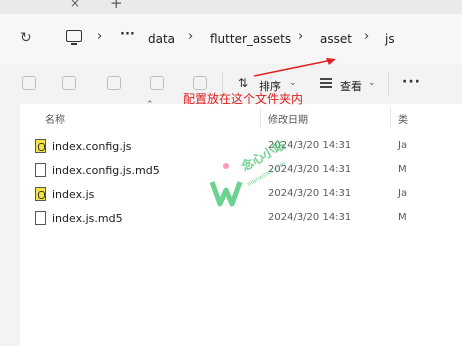 This screenshot has width=462, height=346. What do you see at coordinates (411, 82) in the screenshot?
I see `more-options-button: ···` at bounding box center [411, 82].